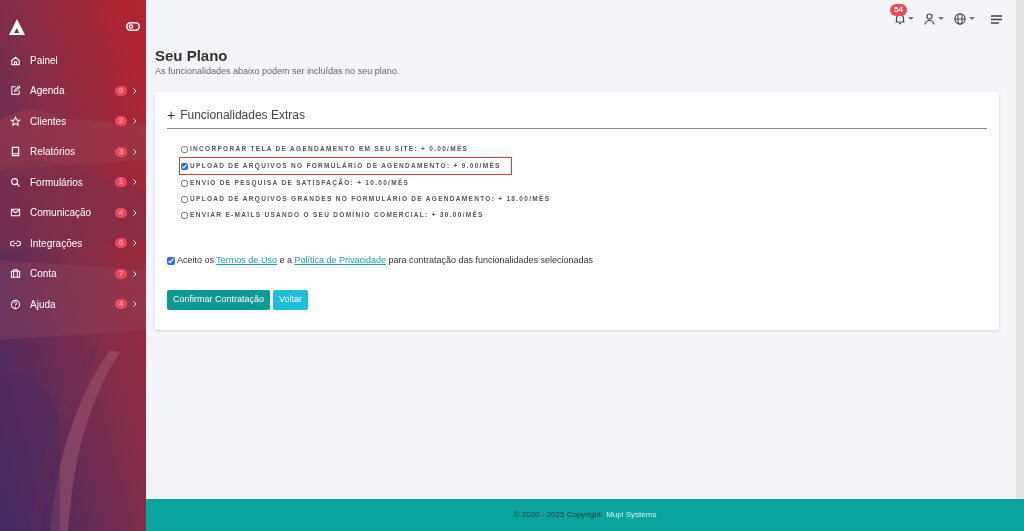  Describe the element at coordinates (242, 115) in the screenshot. I see `card-title: Funcionalidades Extras` at that location.